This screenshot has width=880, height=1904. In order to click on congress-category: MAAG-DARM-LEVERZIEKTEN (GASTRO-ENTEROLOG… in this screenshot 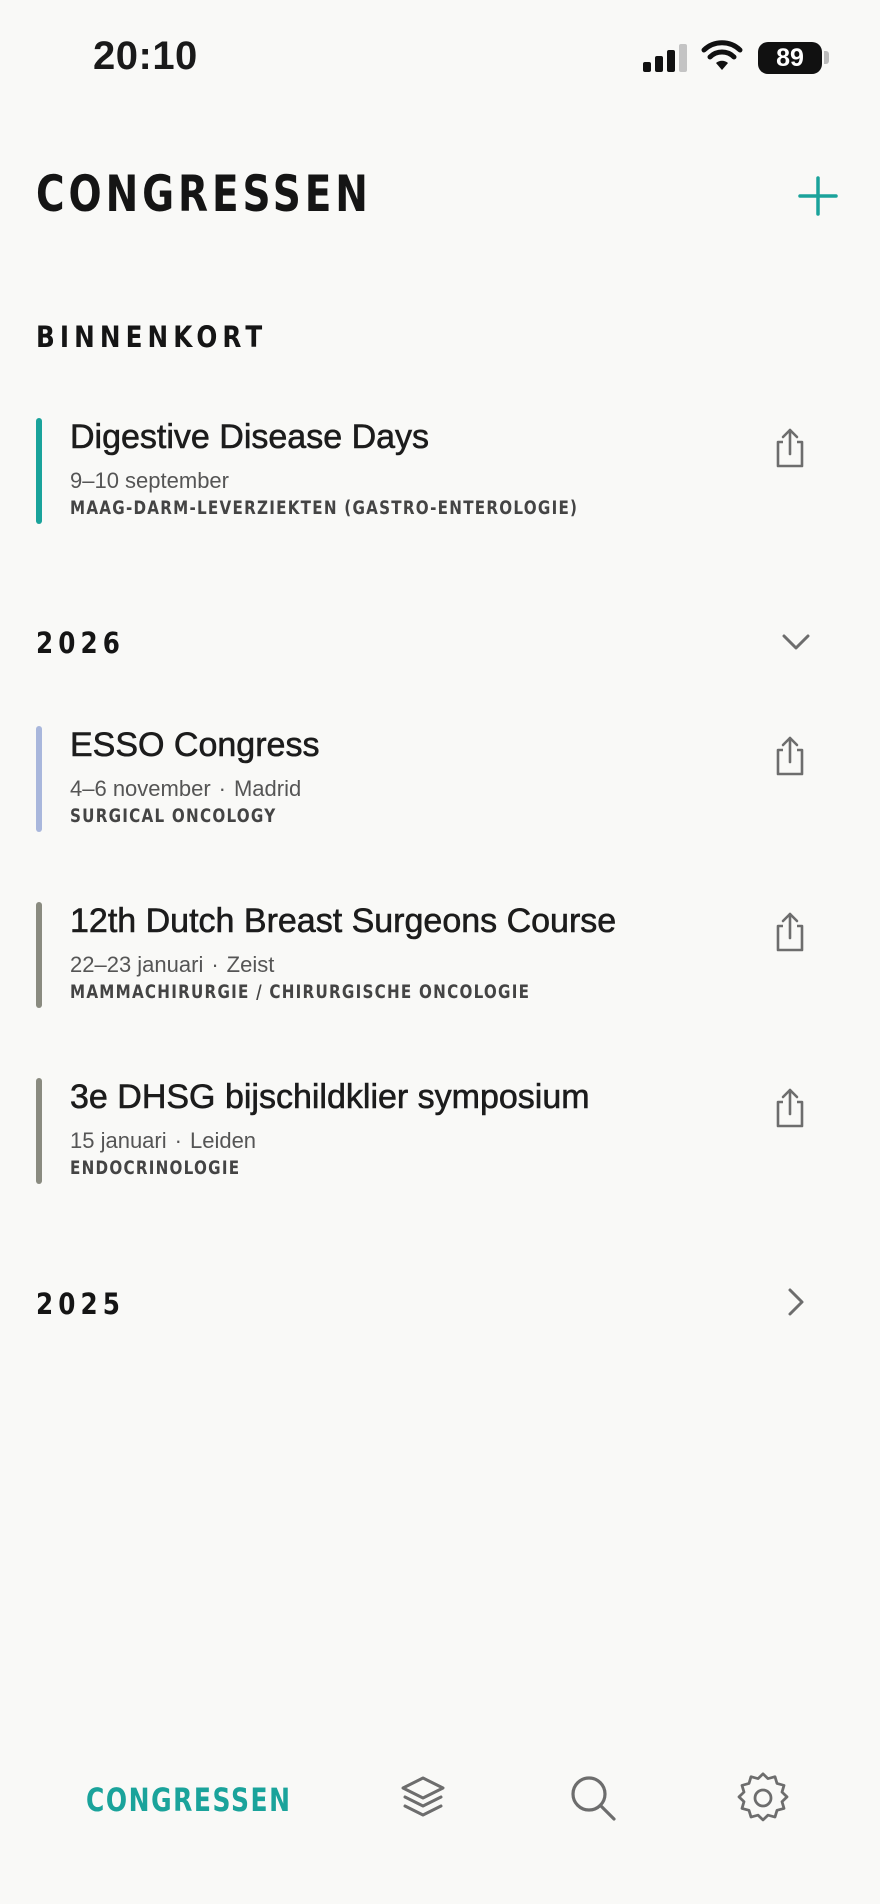, I will do `click(324, 508)`.